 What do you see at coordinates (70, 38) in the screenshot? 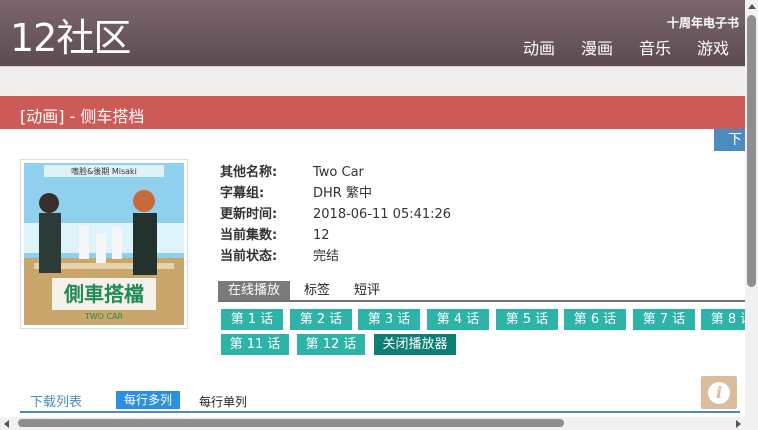
I see `site-logo: 12社区` at bounding box center [70, 38].